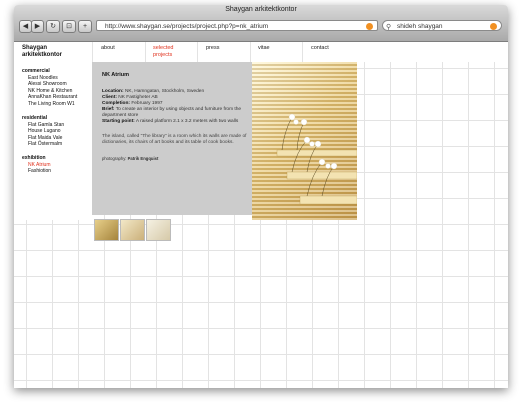  I want to click on photo-credit: photography: Patrik Engquist, so click(130, 158).